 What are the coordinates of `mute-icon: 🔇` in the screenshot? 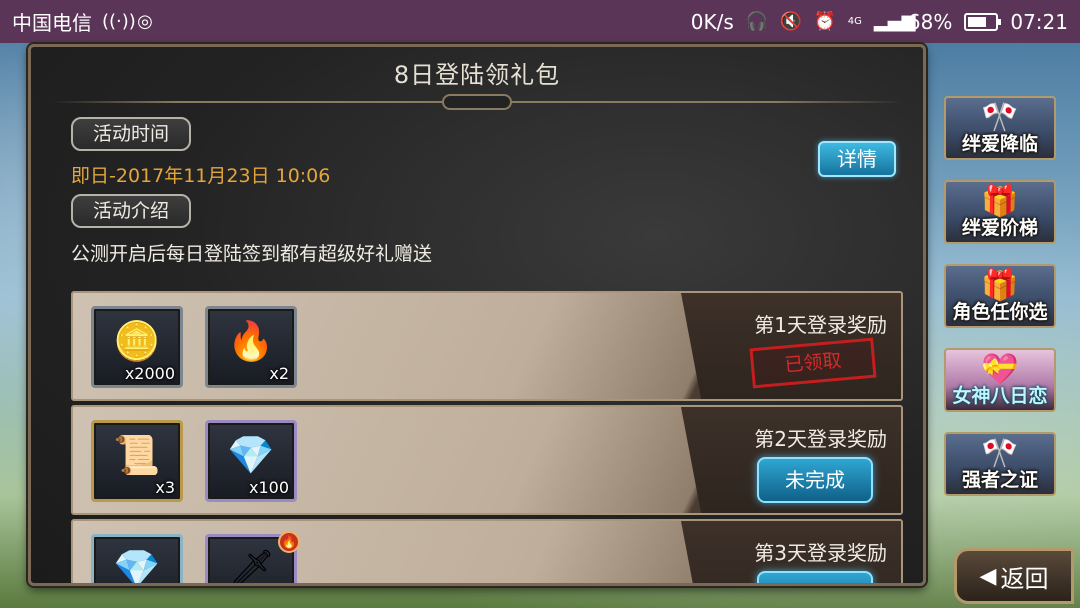 It's located at (791, 21).